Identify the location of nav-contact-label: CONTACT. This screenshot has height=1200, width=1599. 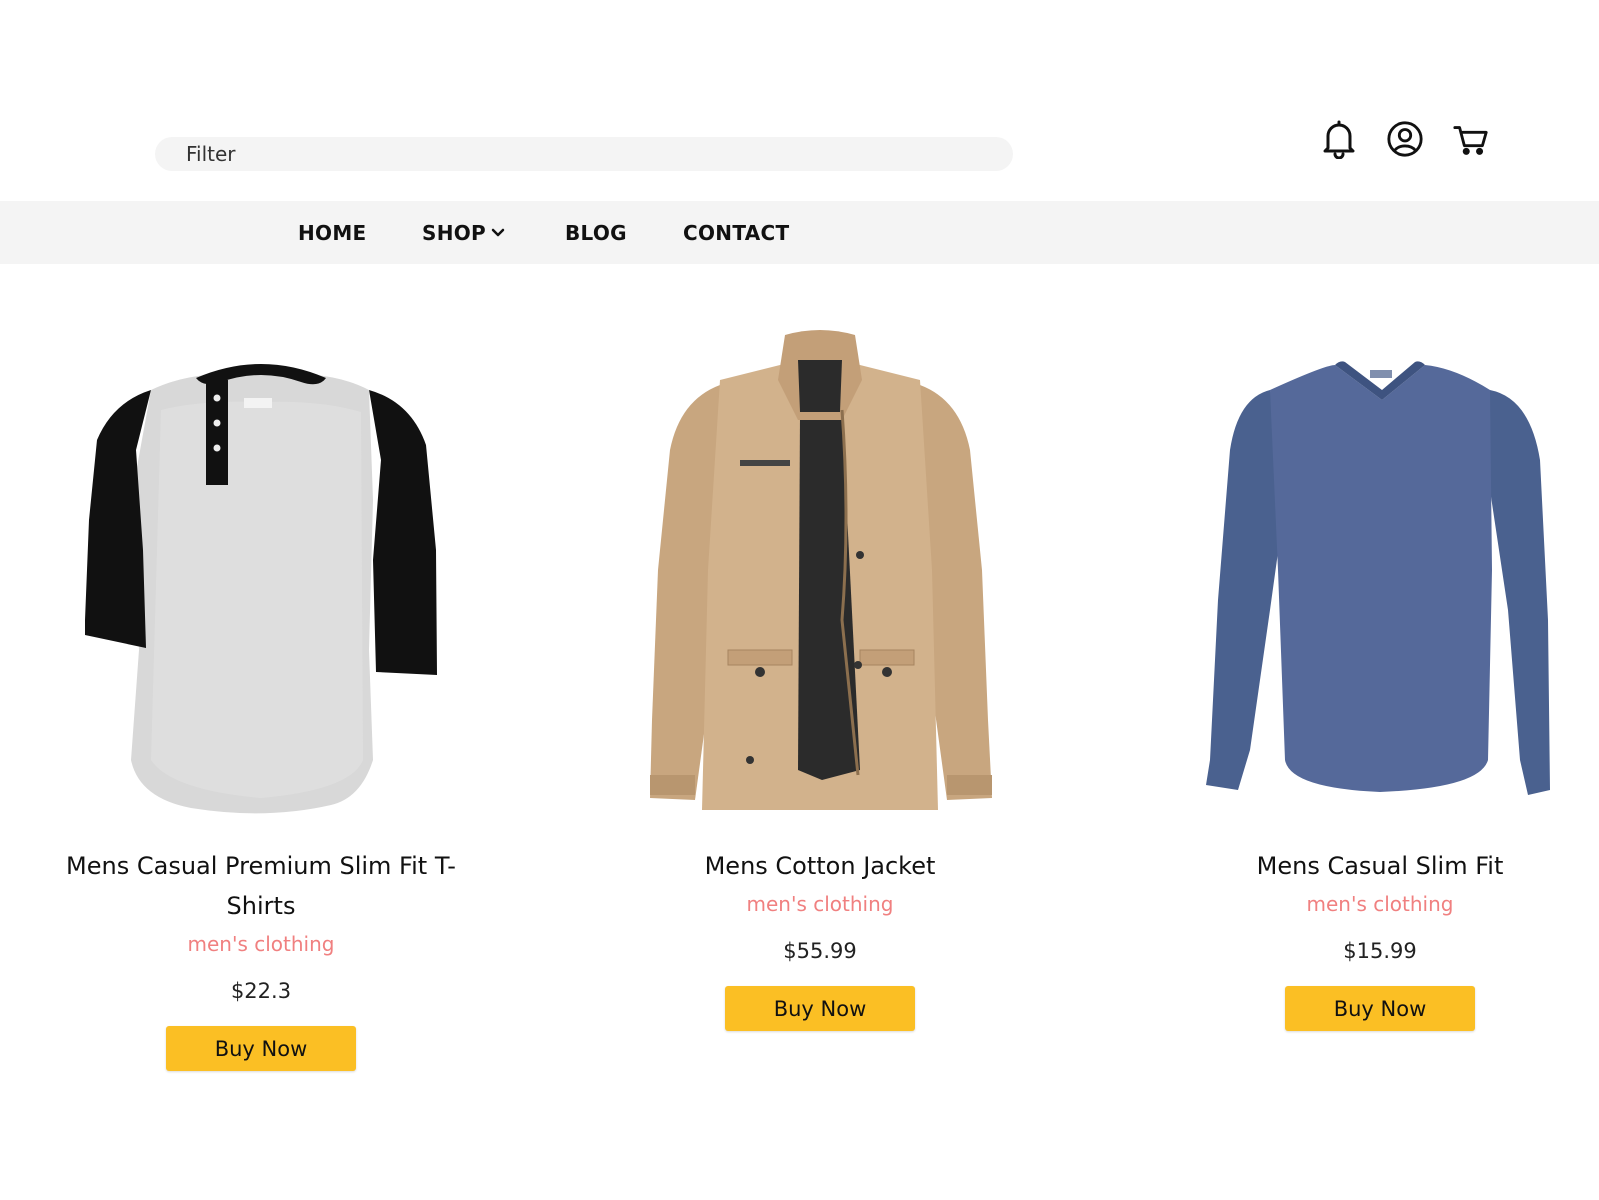
(736, 232).